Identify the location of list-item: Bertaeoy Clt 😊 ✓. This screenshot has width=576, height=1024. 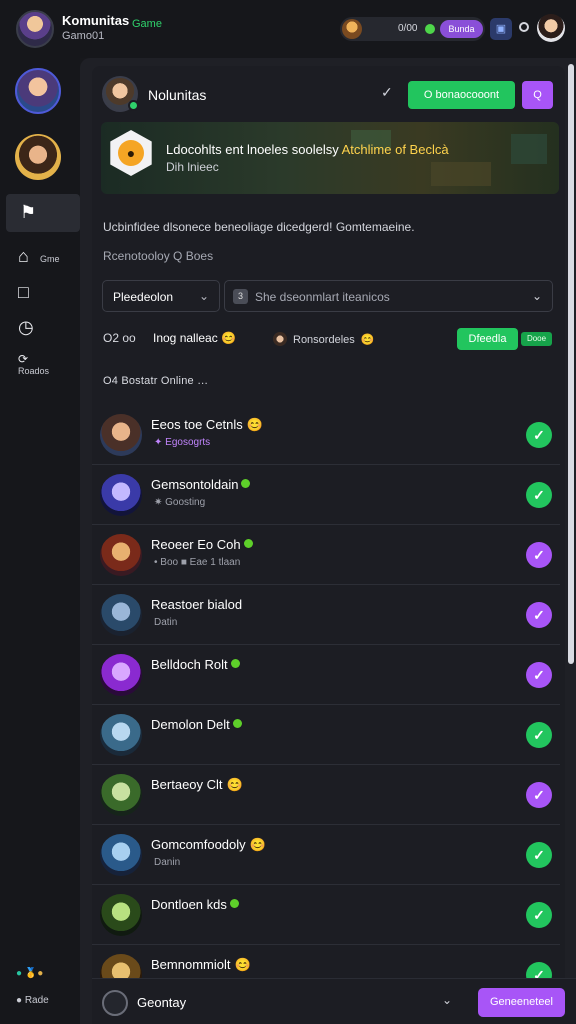
(326, 795).